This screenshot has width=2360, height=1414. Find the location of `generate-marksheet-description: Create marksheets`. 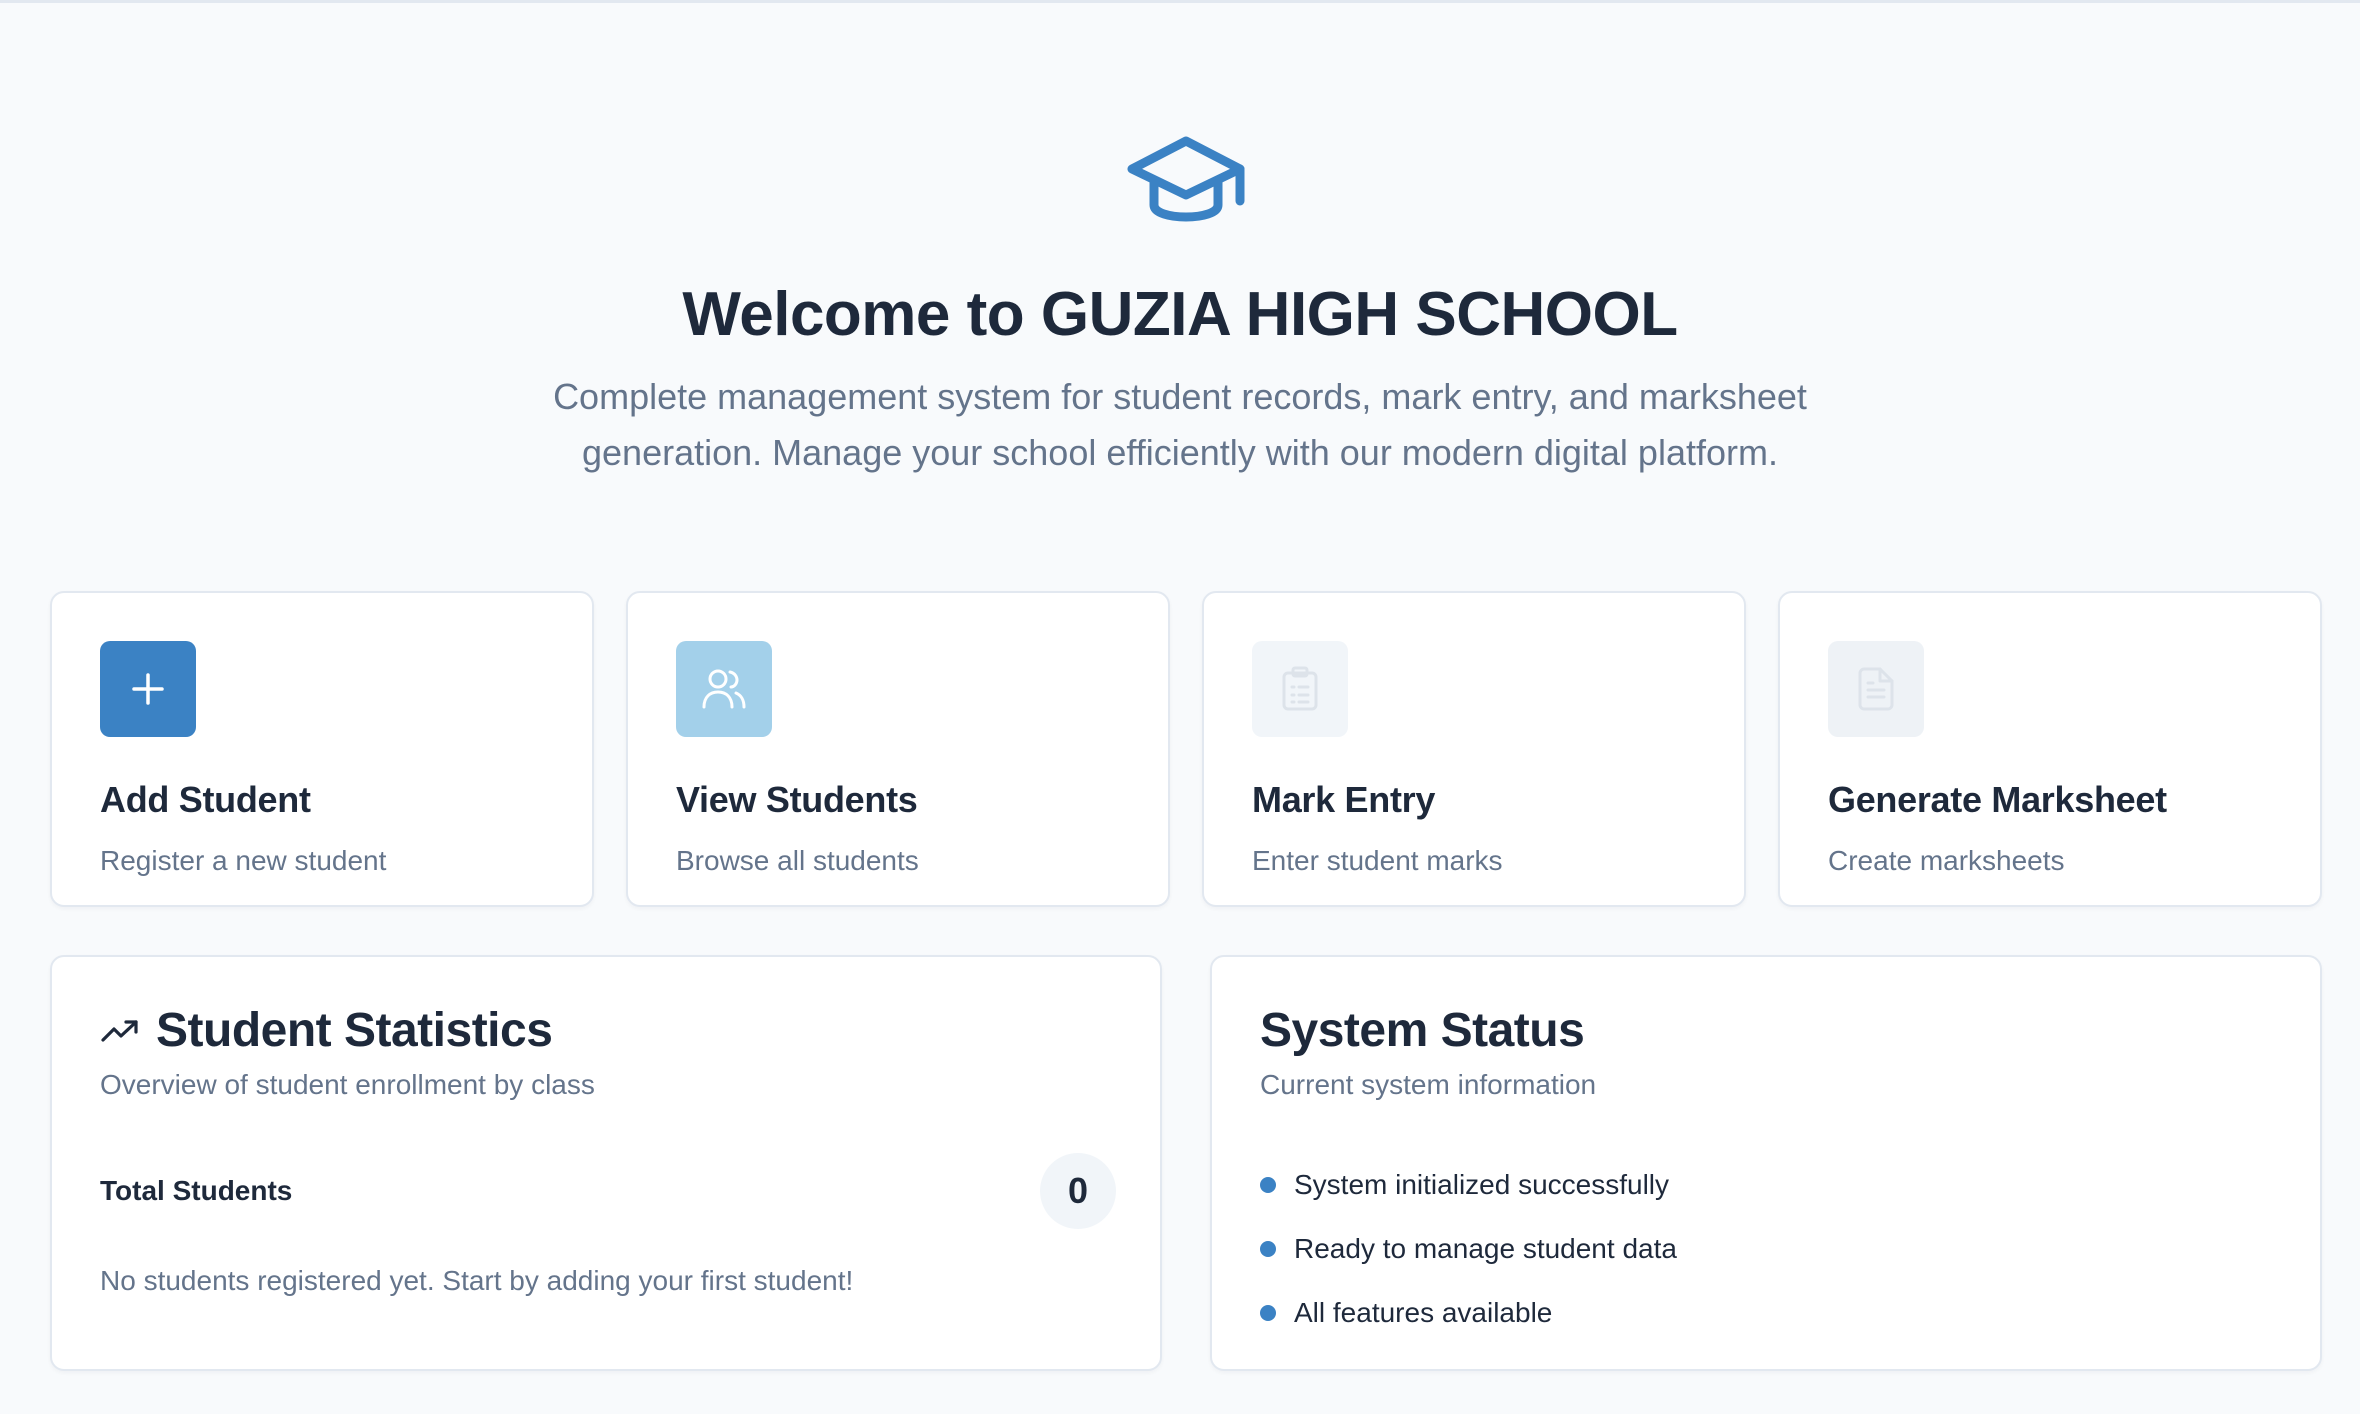

generate-marksheet-description: Create marksheets is located at coordinates (1946, 860).